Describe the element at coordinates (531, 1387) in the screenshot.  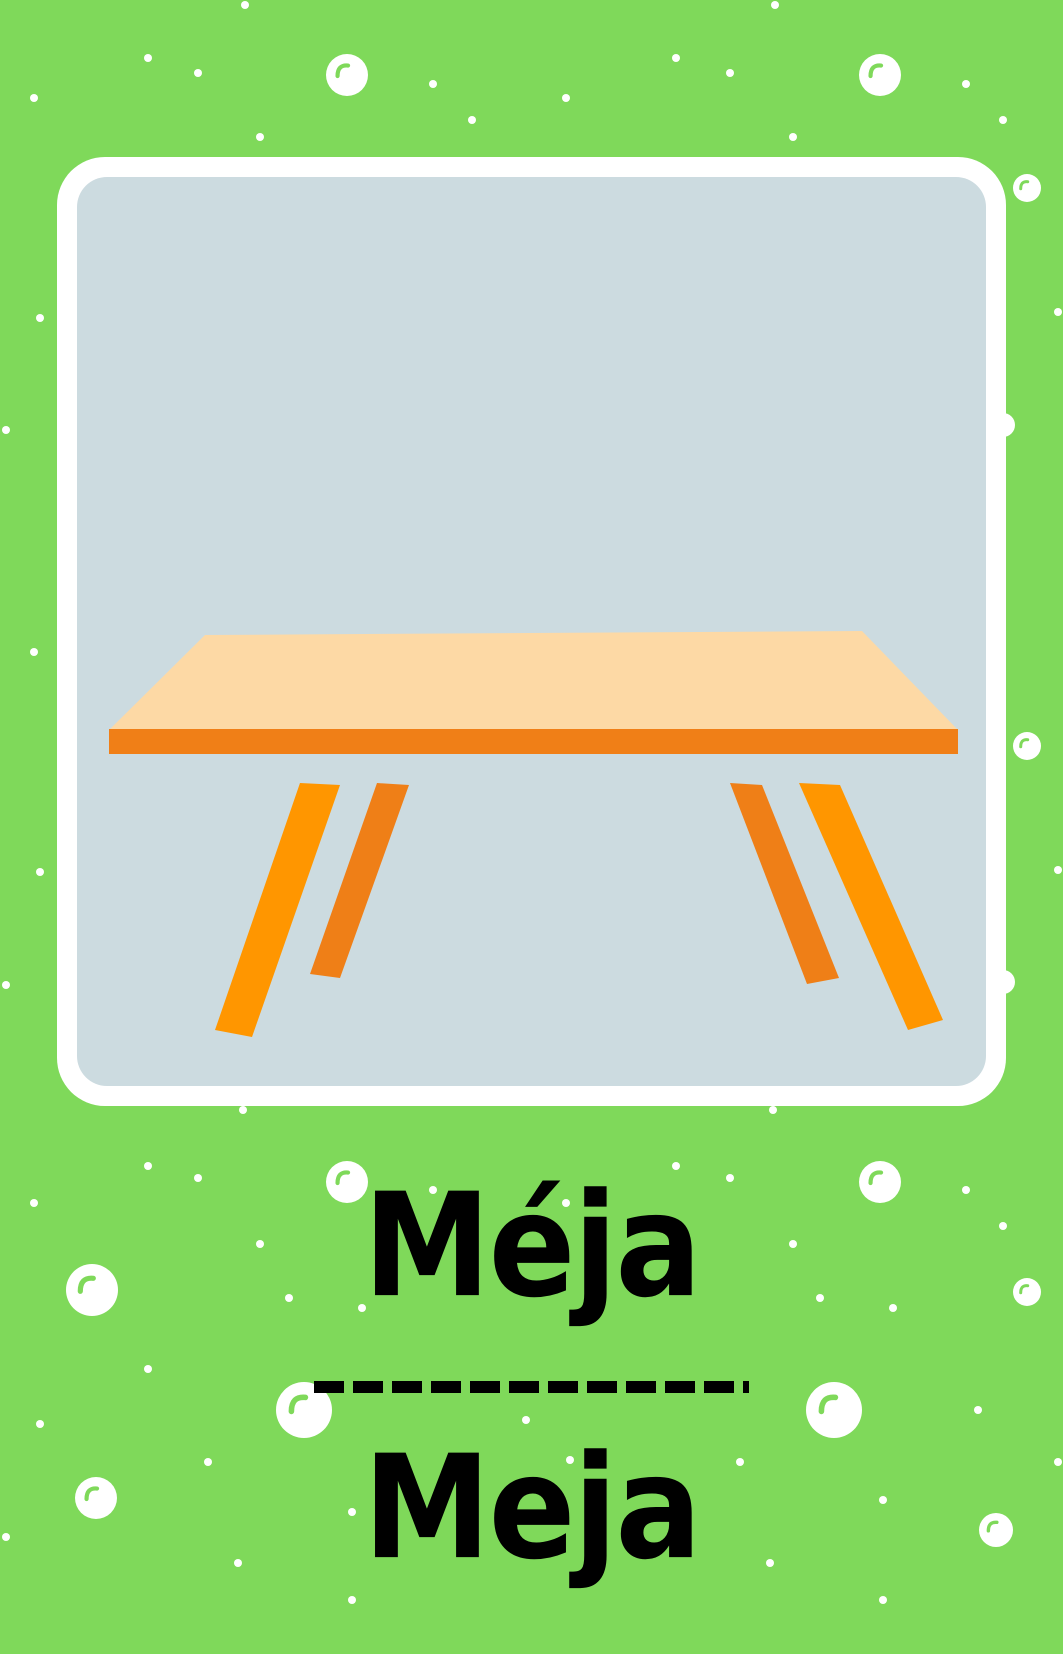
I see `dashed-divider` at that location.